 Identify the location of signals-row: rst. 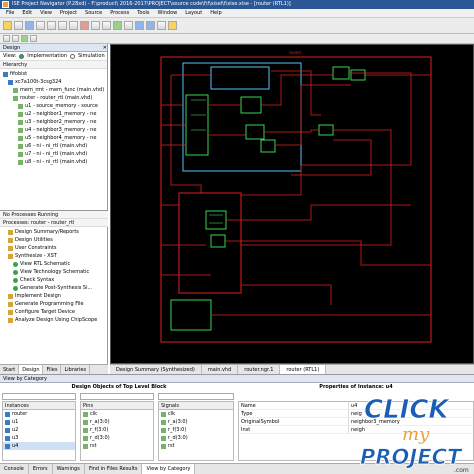
(196, 446).